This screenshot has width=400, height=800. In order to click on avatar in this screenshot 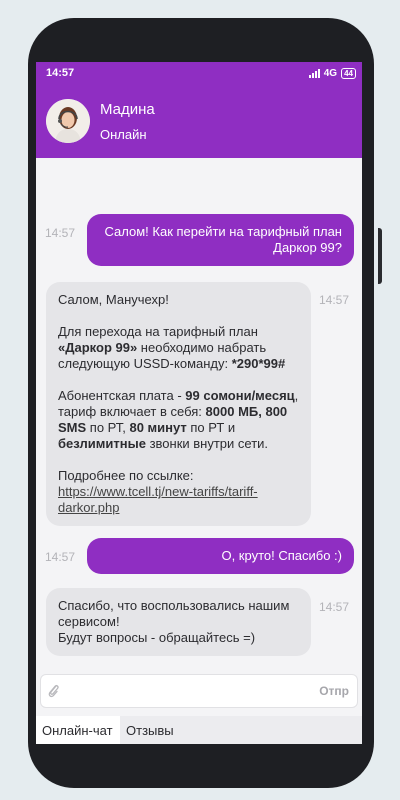, I will do `click(68, 121)`.